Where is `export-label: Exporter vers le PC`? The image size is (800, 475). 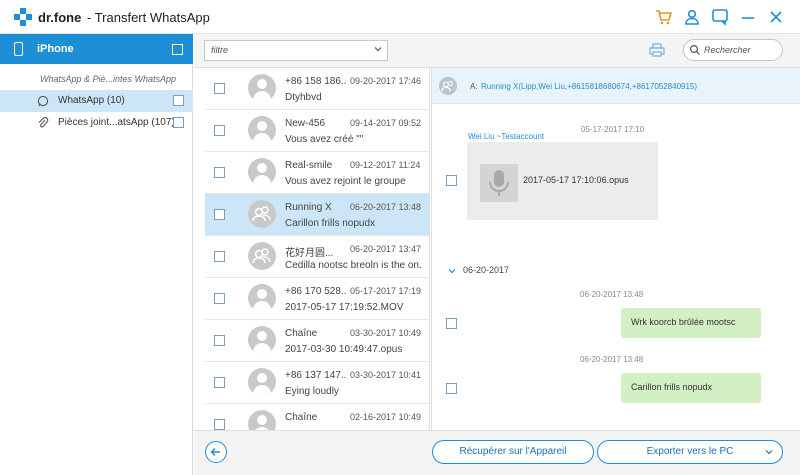 export-label: Exporter vers le PC is located at coordinates (690, 451).